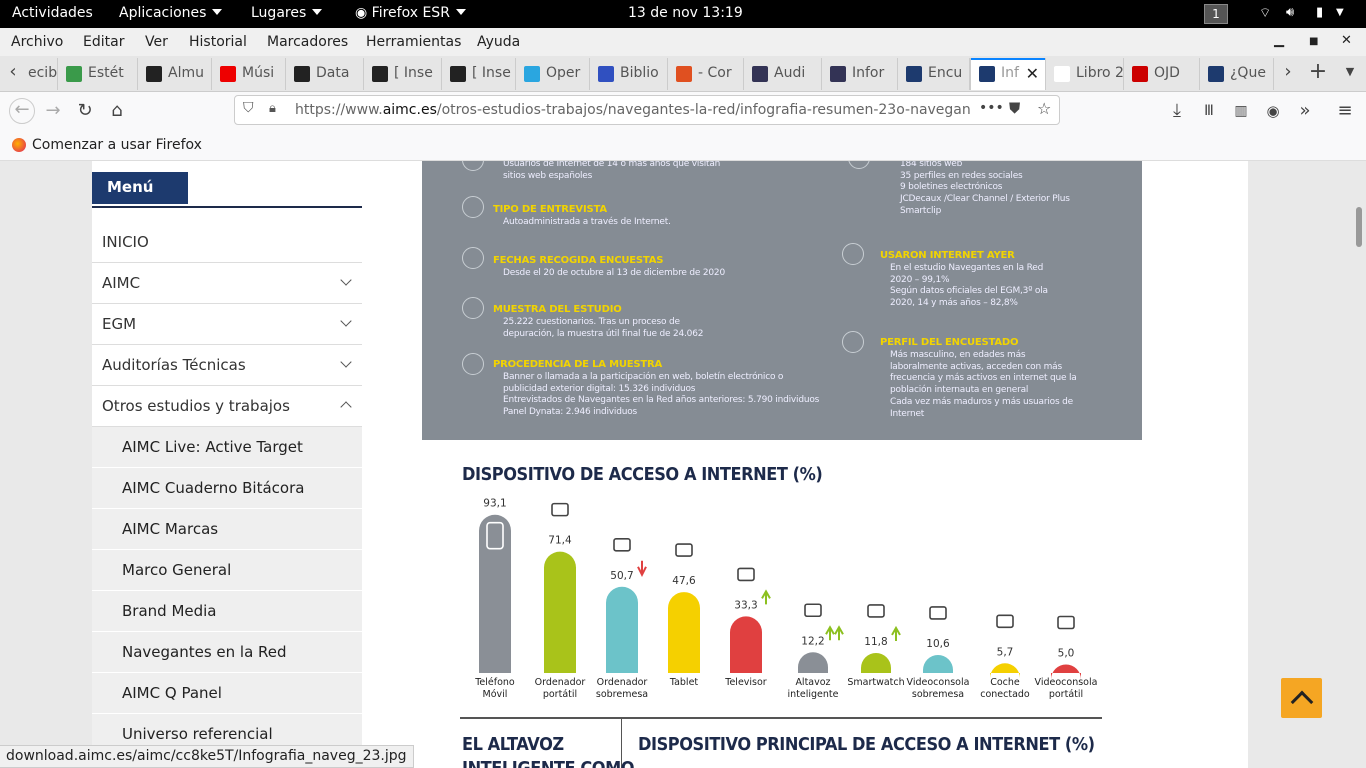  What do you see at coordinates (954, 303) in the screenshot?
I see `info-detail-line: 2020, 14 y más años – 82,8%` at bounding box center [954, 303].